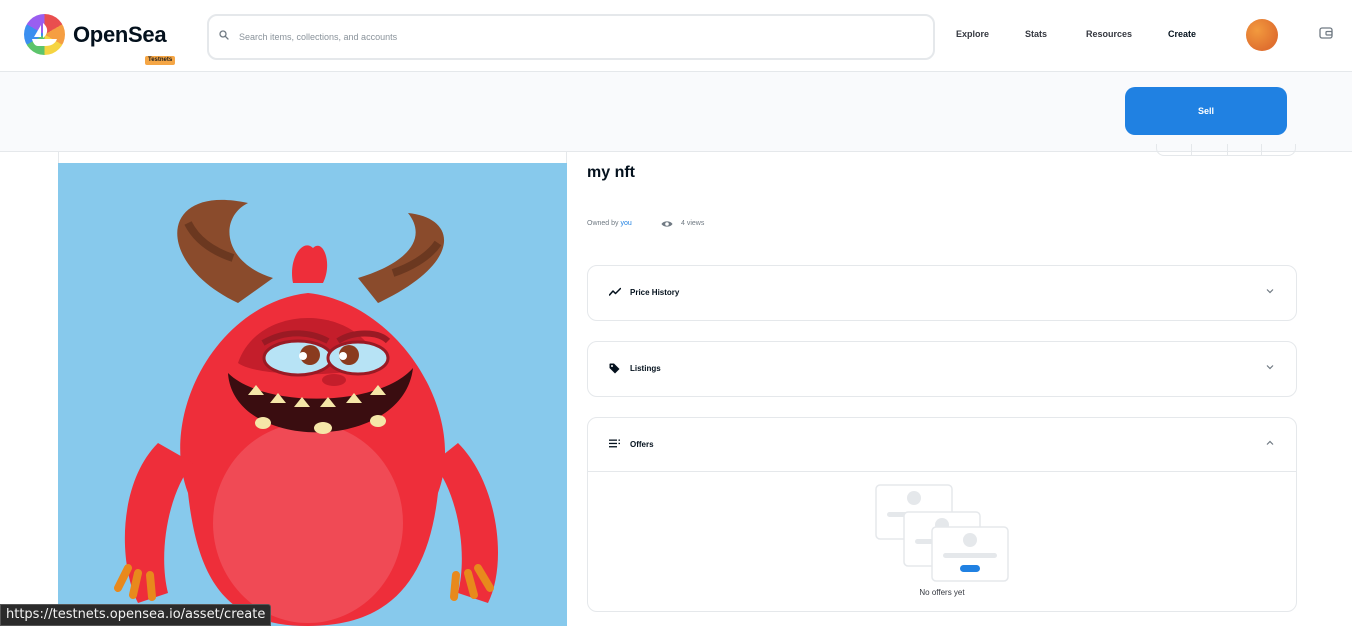 This screenshot has width=1352, height=626. What do you see at coordinates (942, 445) in the screenshot?
I see `offers-header: Offers` at bounding box center [942, 445].